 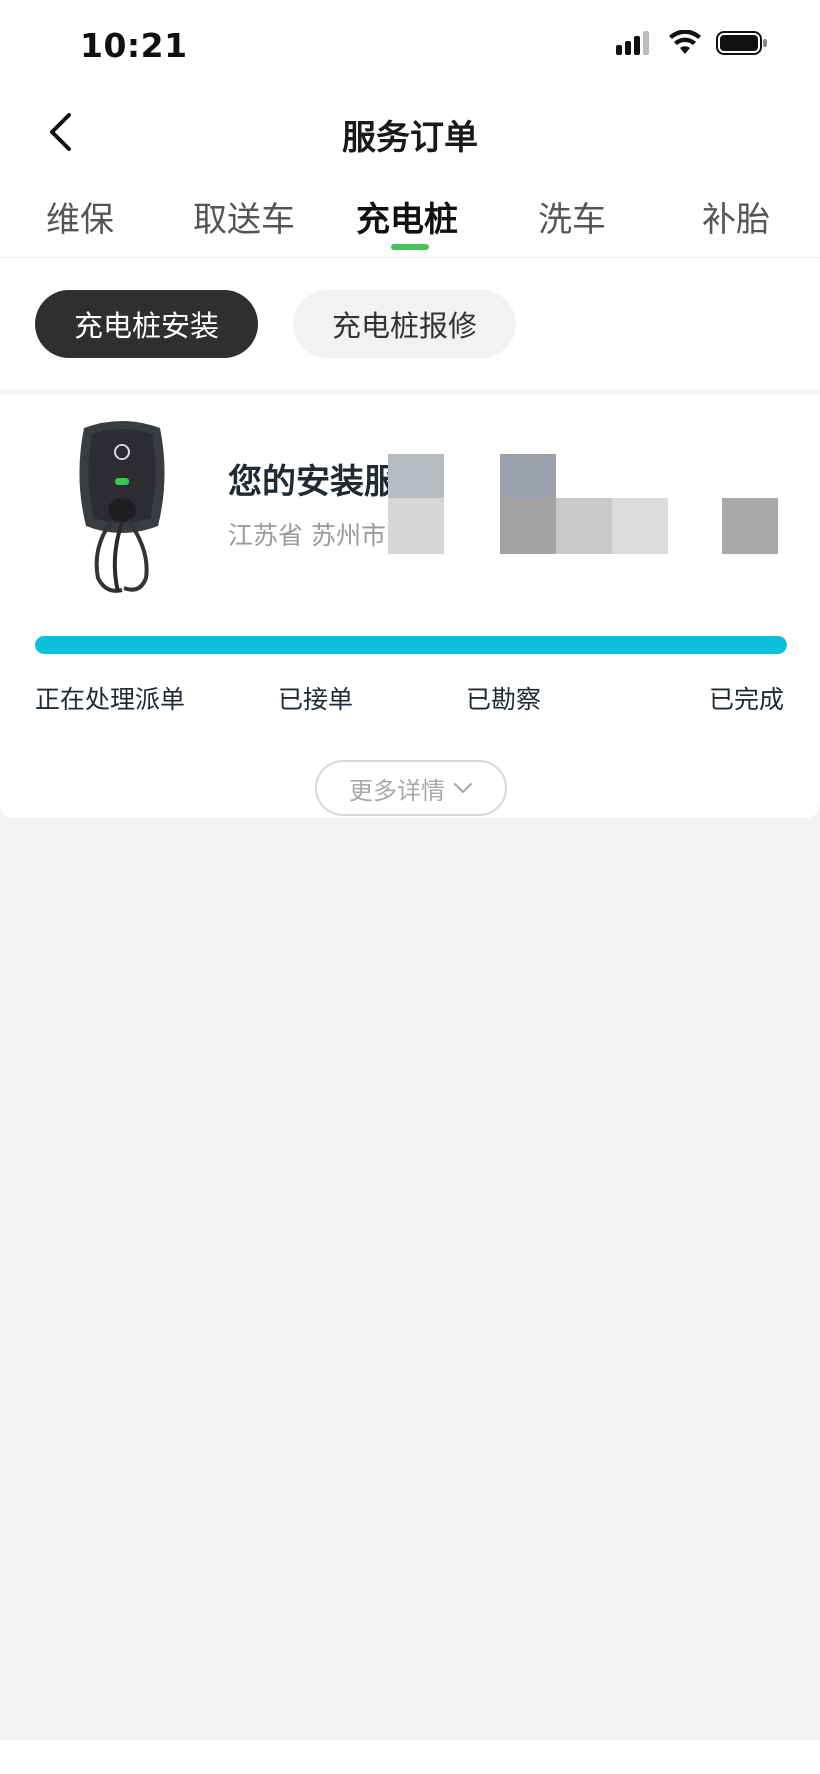 I want to click on nav-bar: 服务订单, so click(x=410, y=132).